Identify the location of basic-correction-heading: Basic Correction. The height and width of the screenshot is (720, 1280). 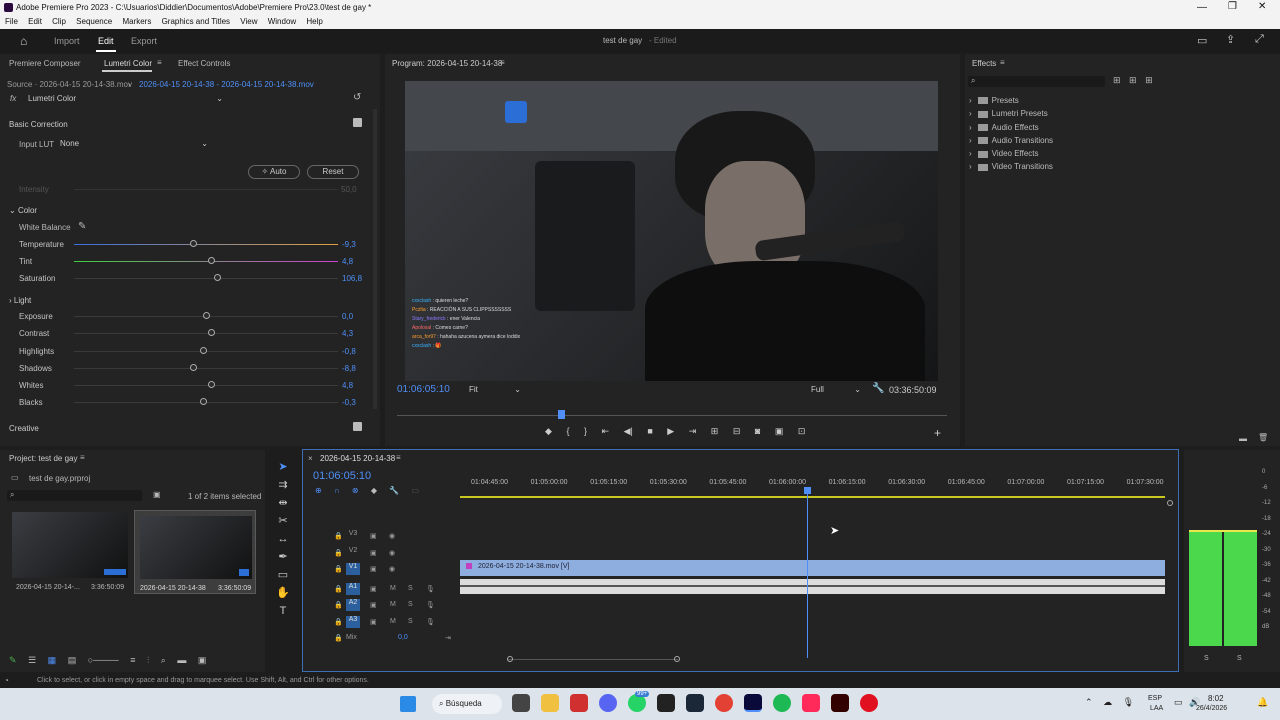
(38, 124).